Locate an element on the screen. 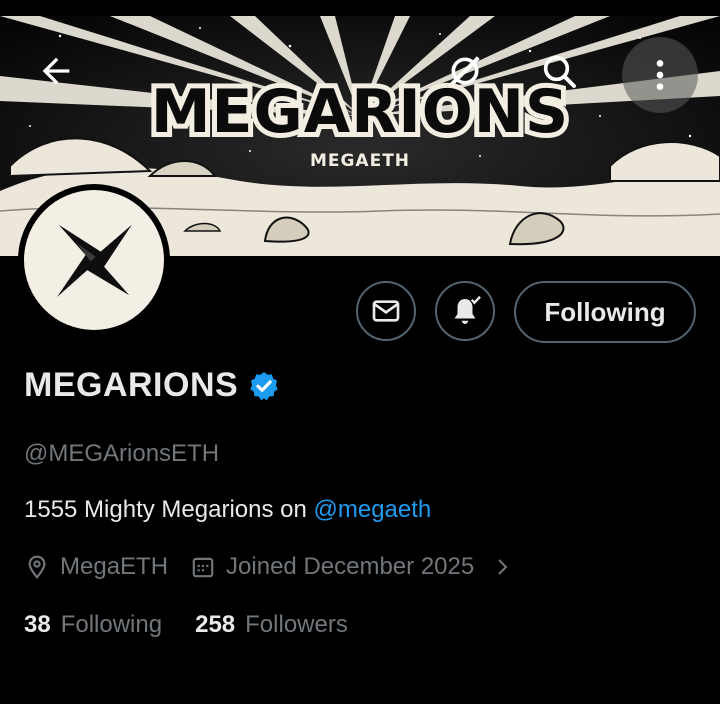  more-vertical-icon is located at coordinates (660, 75).